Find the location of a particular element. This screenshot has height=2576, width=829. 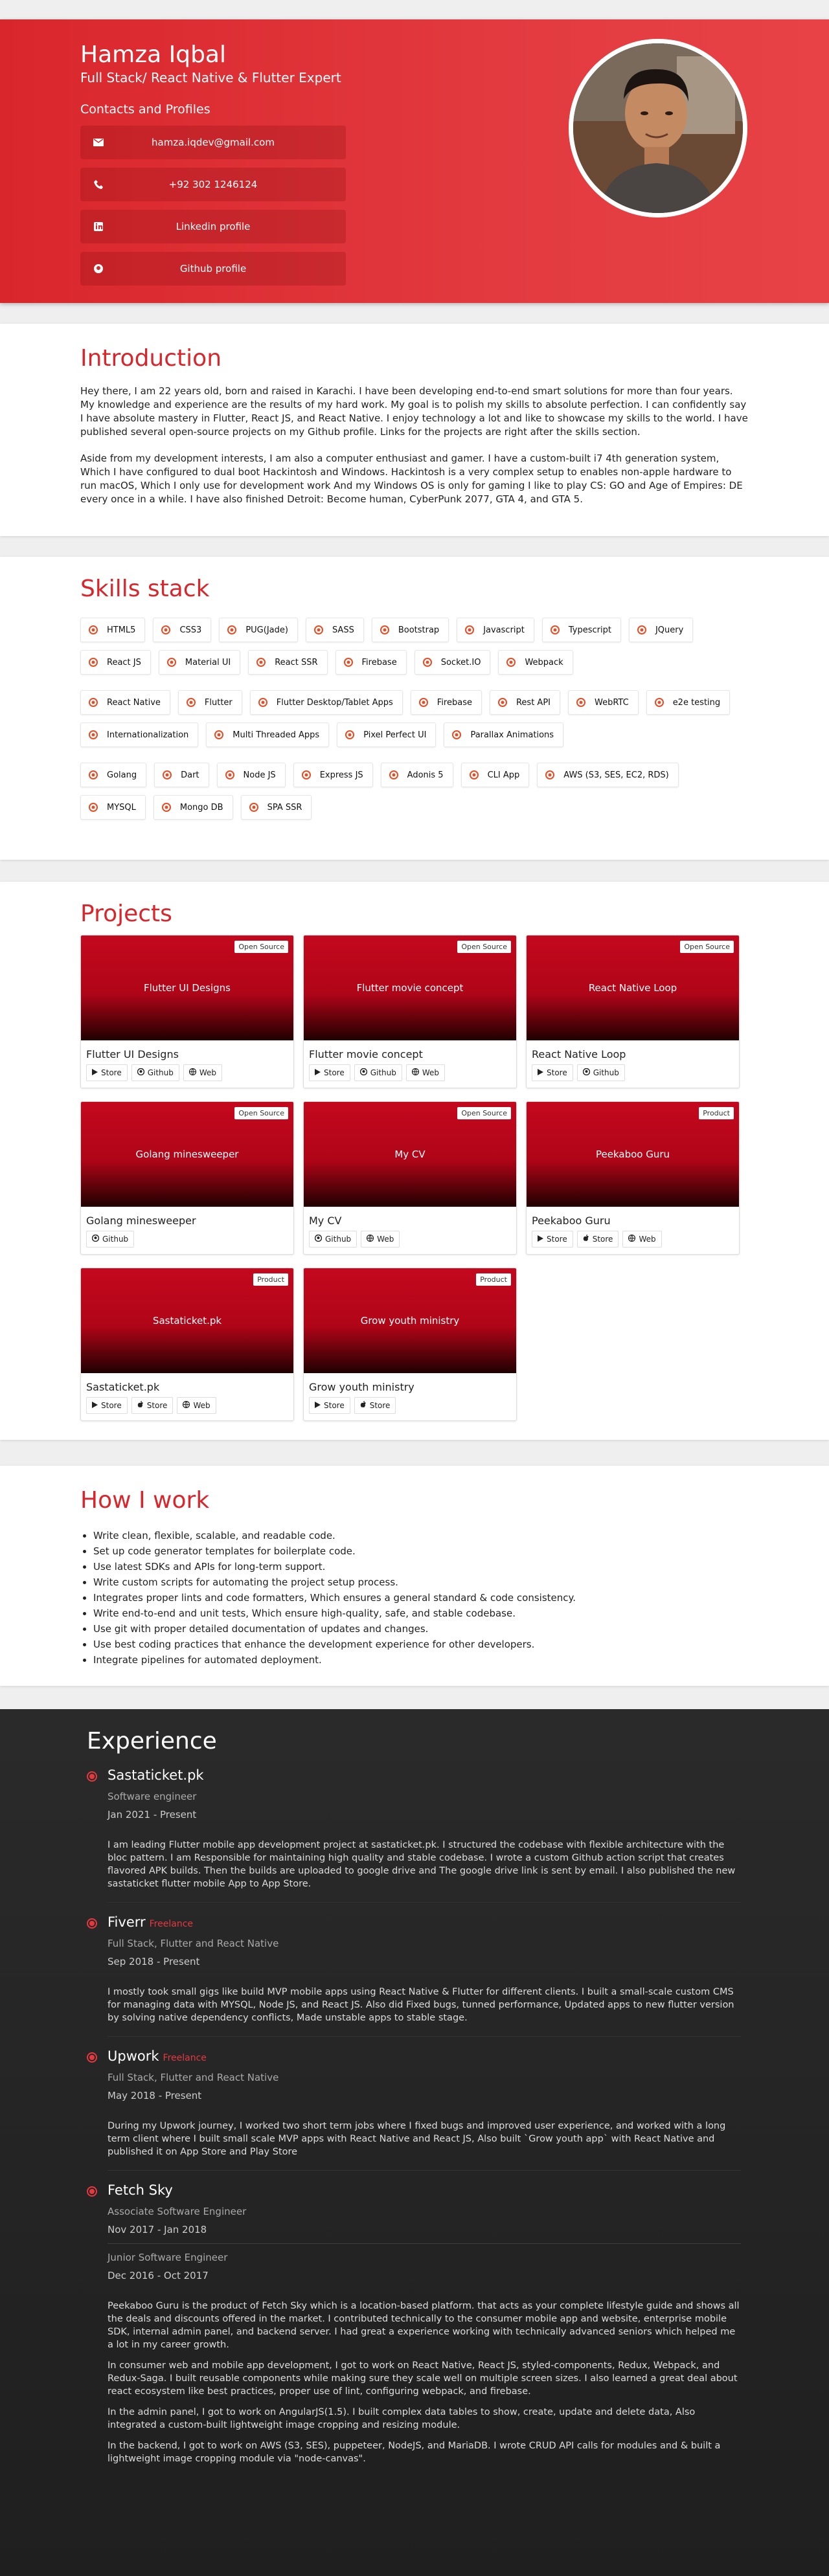

project-card: My CV Open Source My CV Github Web is located at coordinates (410, 1178).